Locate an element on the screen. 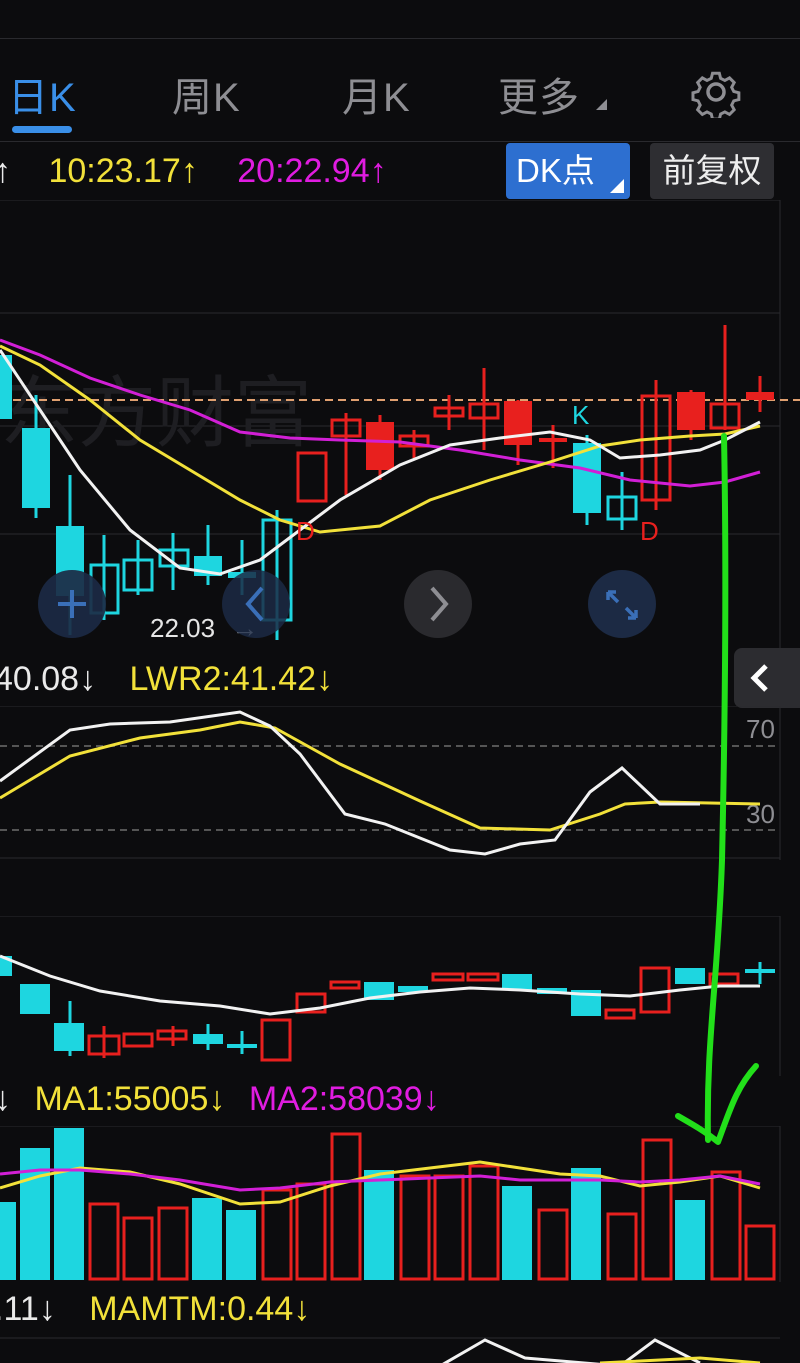 This screenshot has width=800, height=1363. mamtm-value: MAMTM:0.44 is located at coordinates (191, 1309).